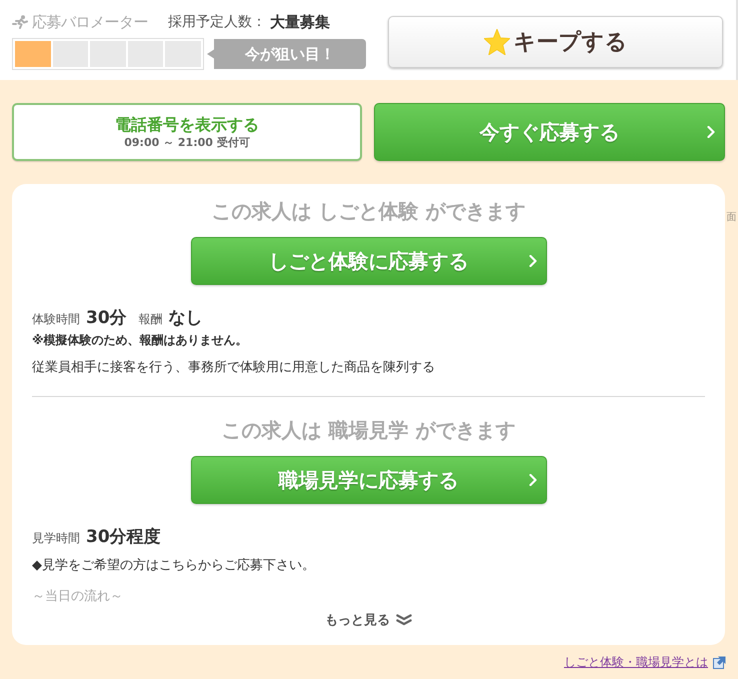 This screenshot has height=679, width=738. Describe the element at coordinates (78, 597) in the screenshot. I see `description-text: ～当日の流れ～` at that location.